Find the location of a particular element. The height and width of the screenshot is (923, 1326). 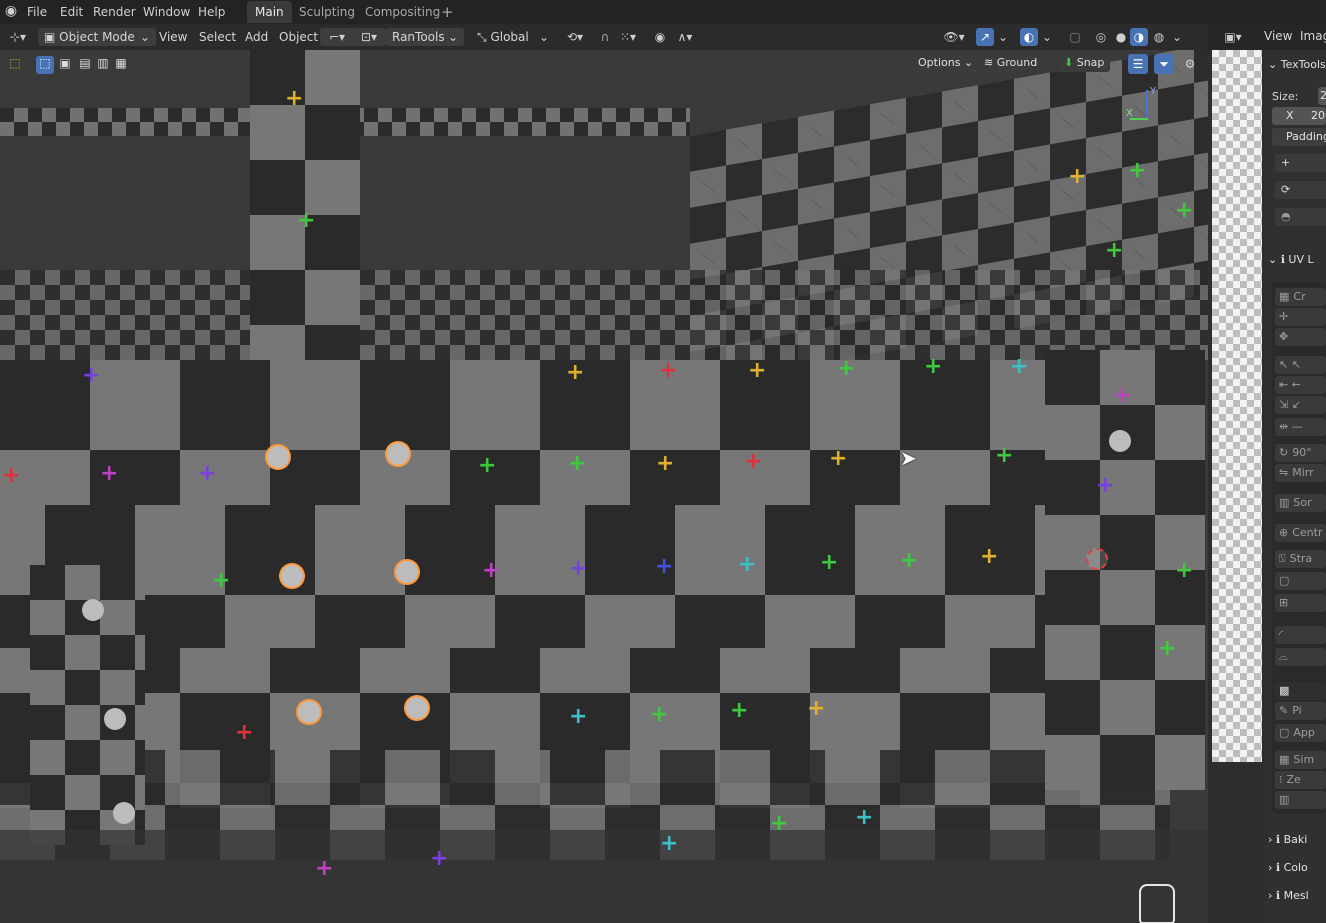

uv-tool-similar: ▦ Sim is located at coordinates (1300, 760).